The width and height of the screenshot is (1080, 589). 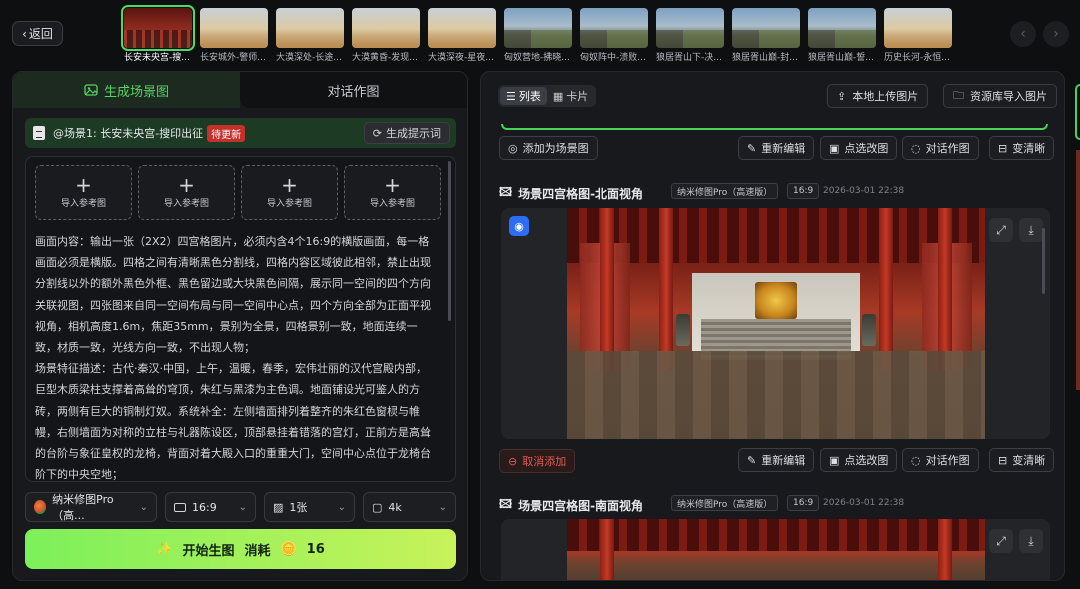 I want to click on tab-generate-scene: 生成场景图, so click(x=126, y=90).